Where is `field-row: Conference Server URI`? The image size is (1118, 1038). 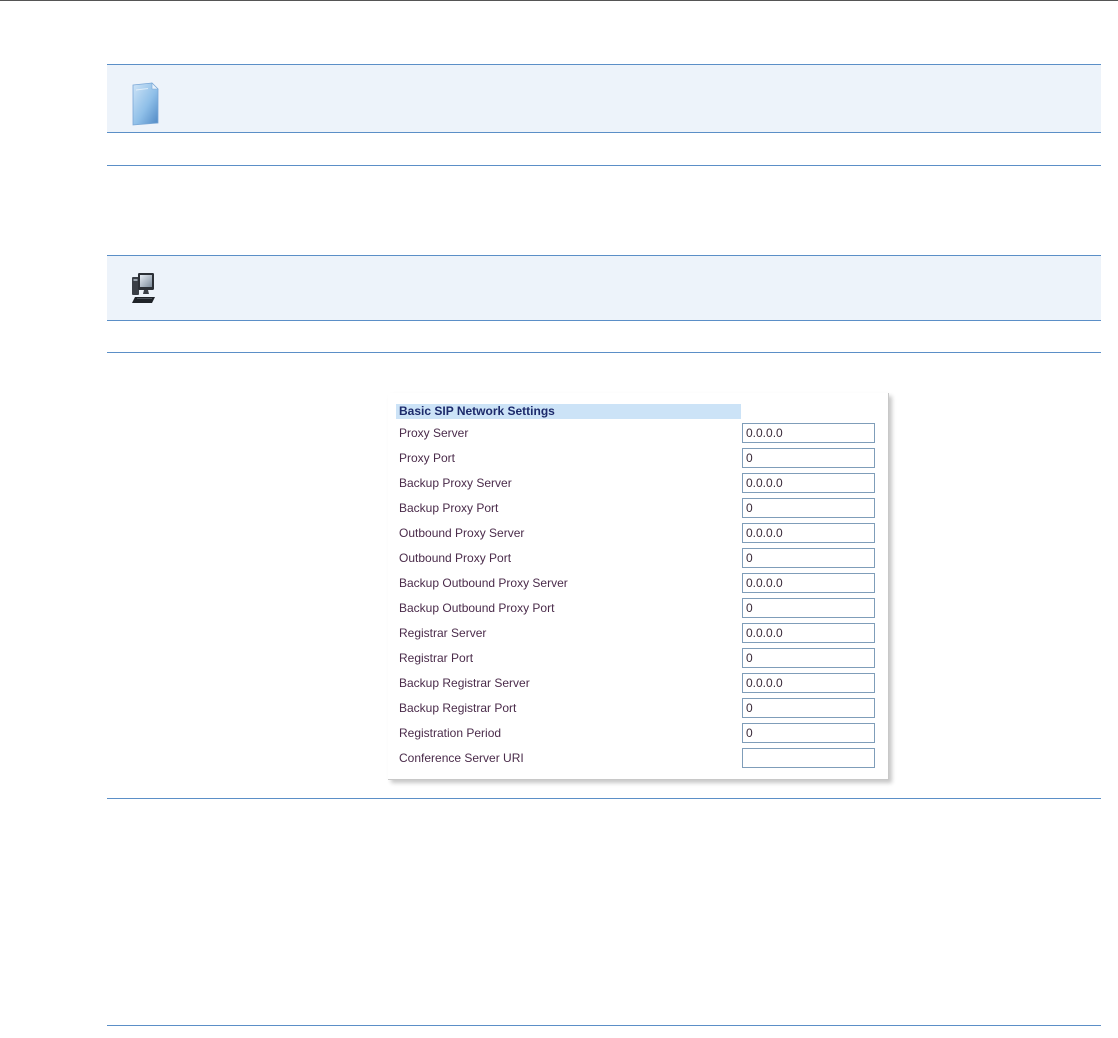 field-row: Conference Server URI is located at coordinates (638, 758).